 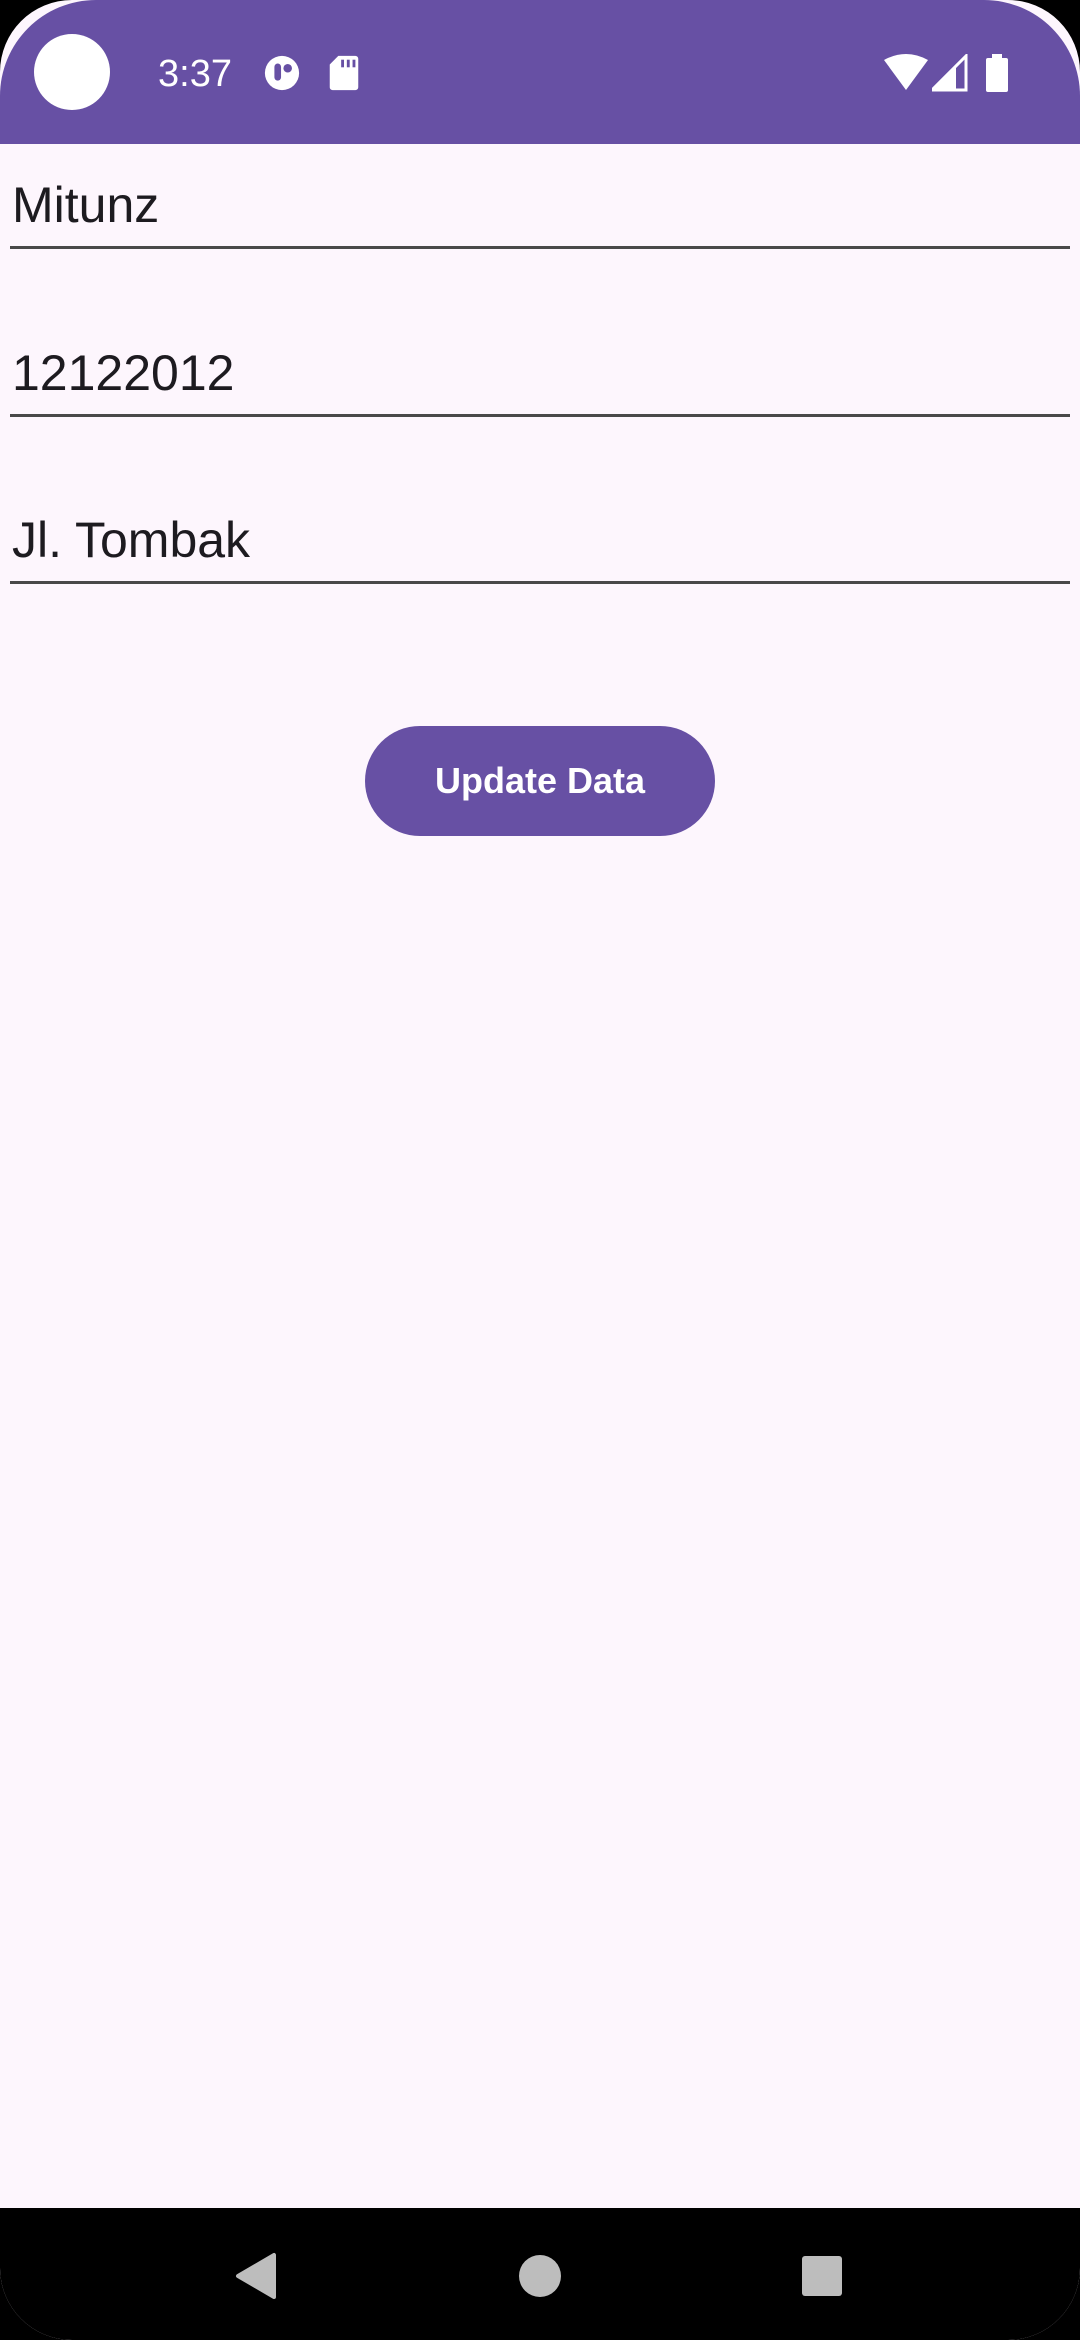 I want to click on address-field, so click(x=540, y=532).